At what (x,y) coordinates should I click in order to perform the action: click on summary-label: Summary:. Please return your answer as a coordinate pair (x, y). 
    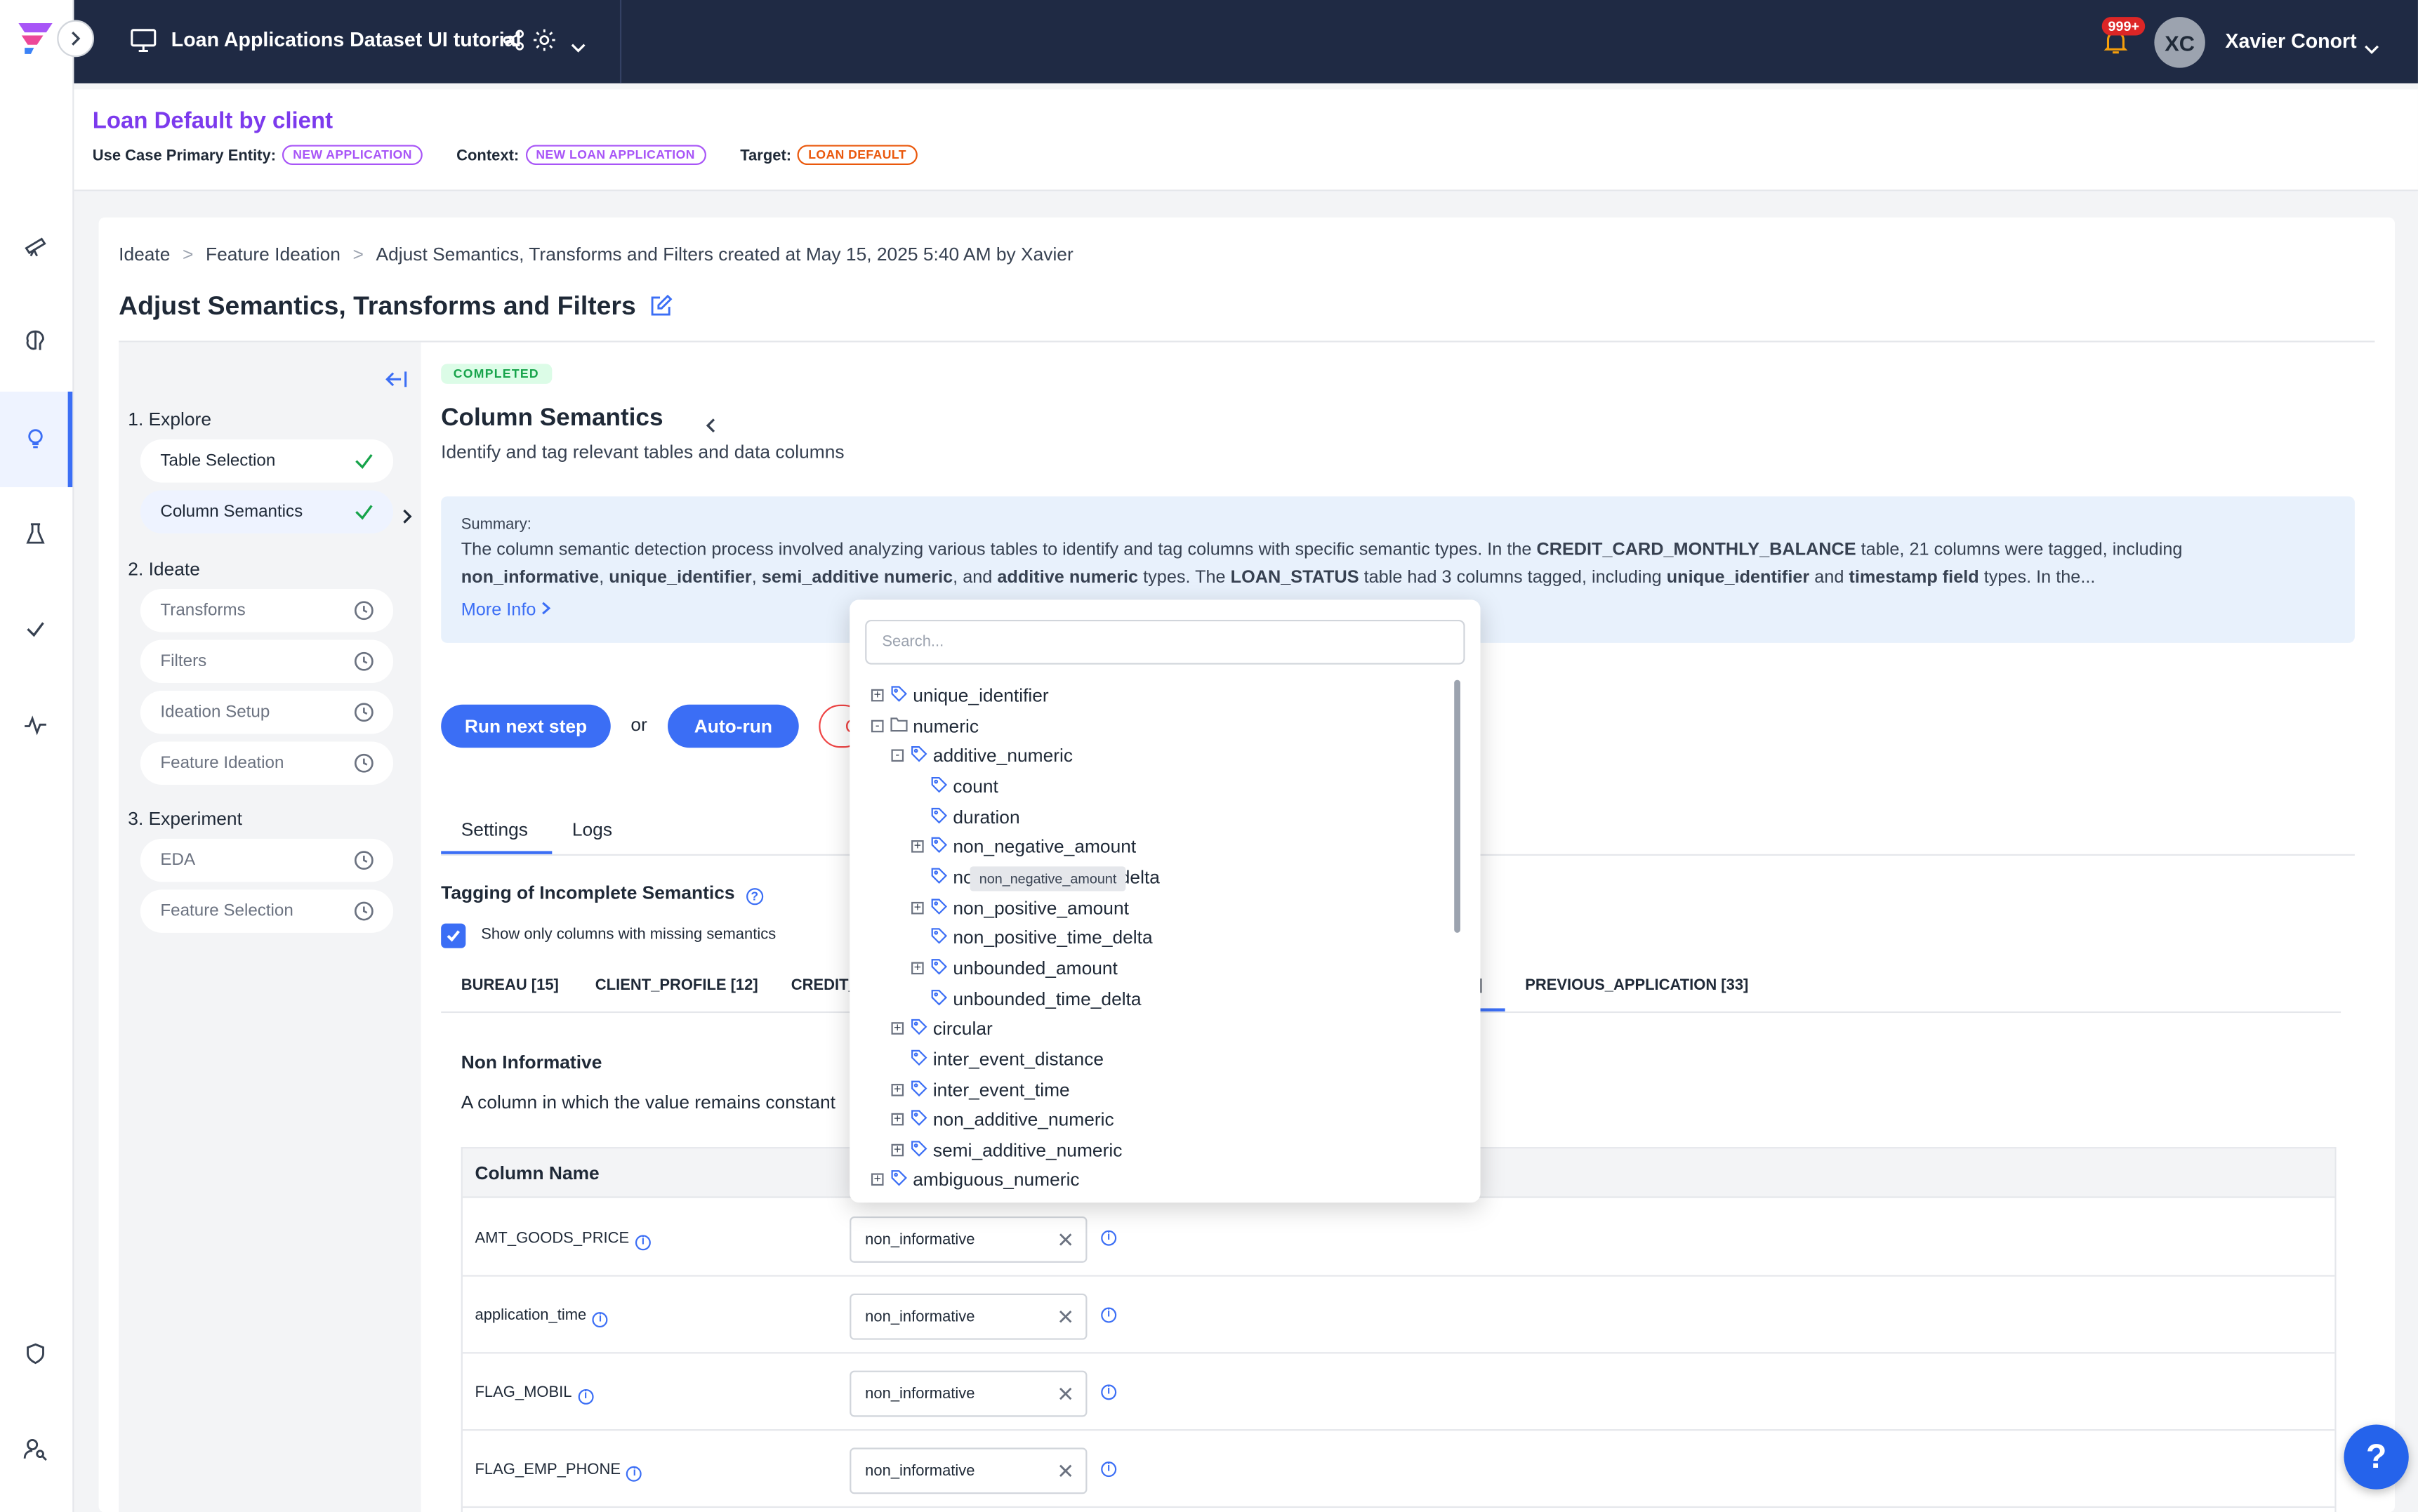
    Looking at the image, I should click on (496, 524).